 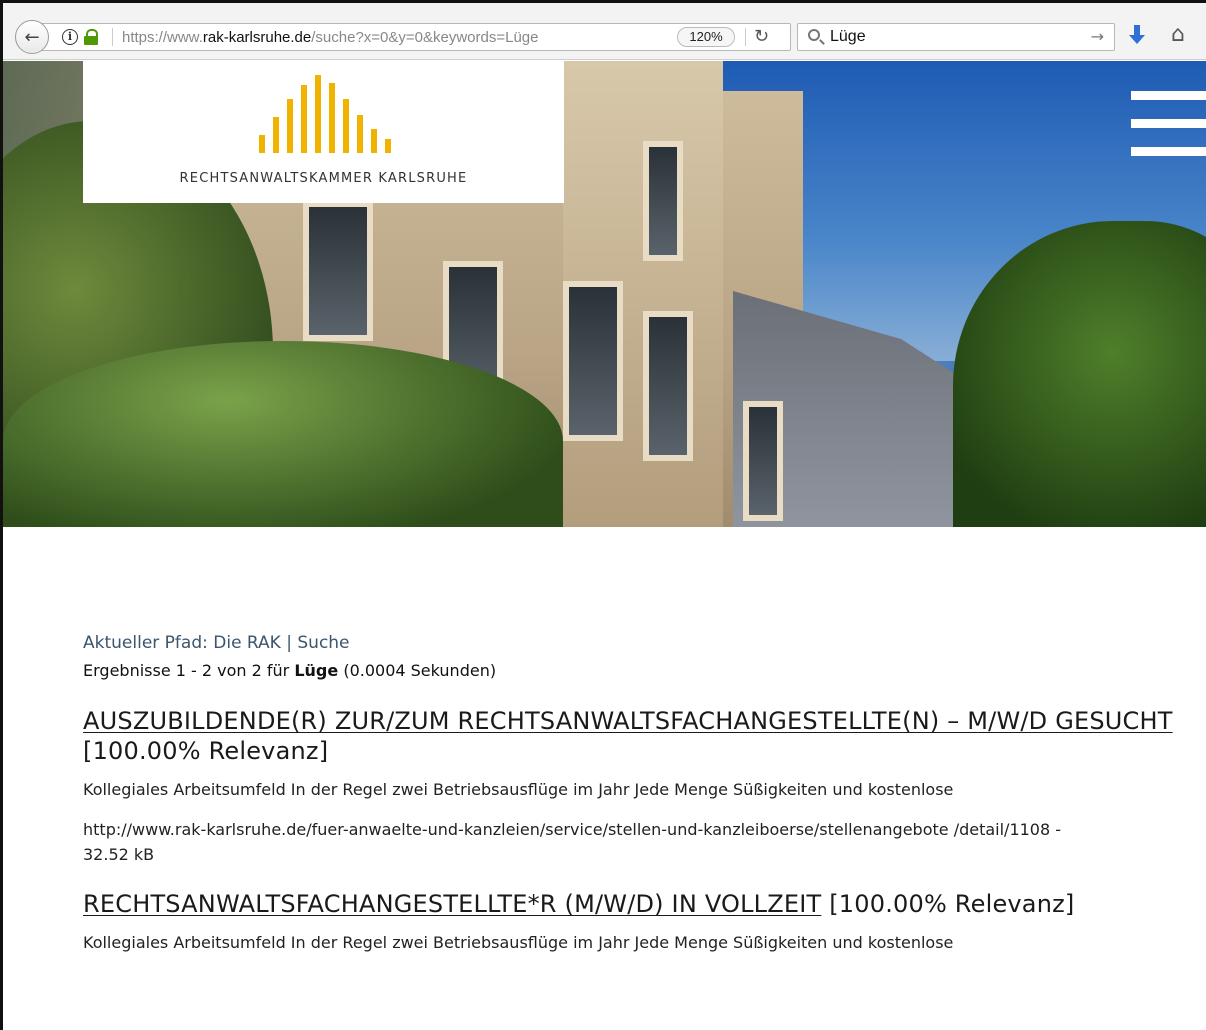 What do you see at coordinates (283, 434) in the screenshot?
I see `hero-hedge` at bounding box center [283, 434].